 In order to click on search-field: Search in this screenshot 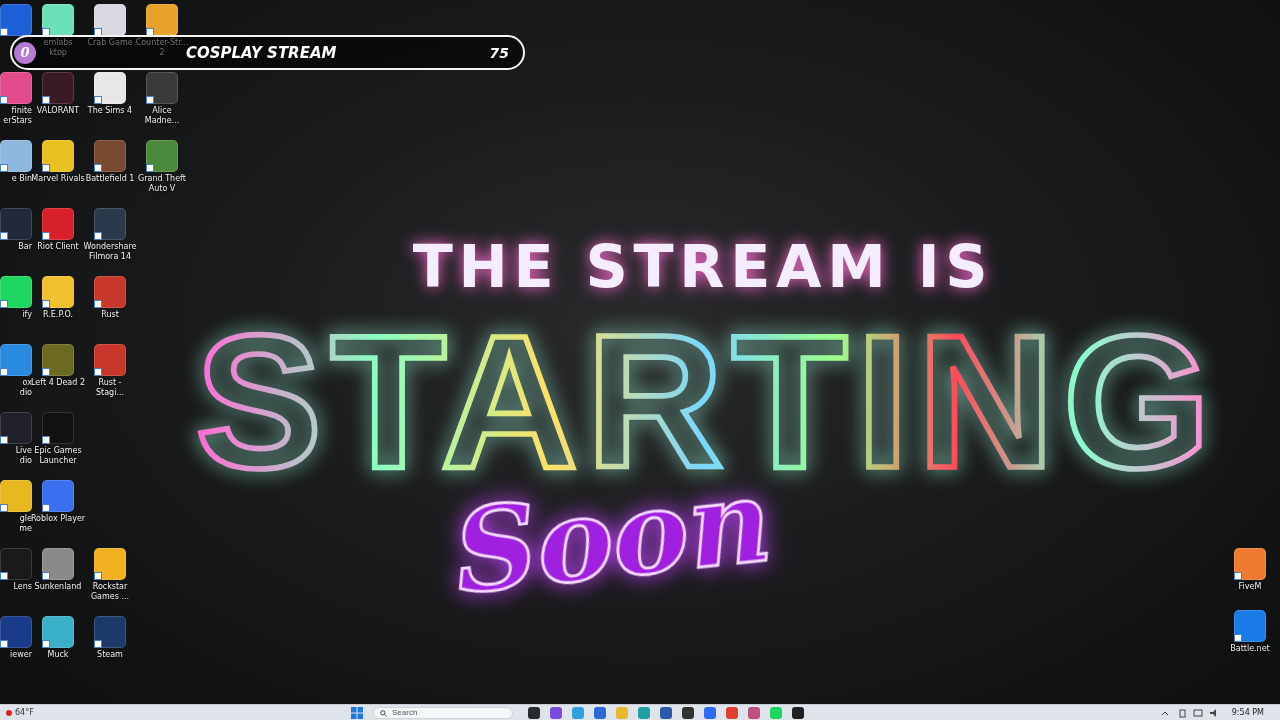, I will do `click(443, 712)`.